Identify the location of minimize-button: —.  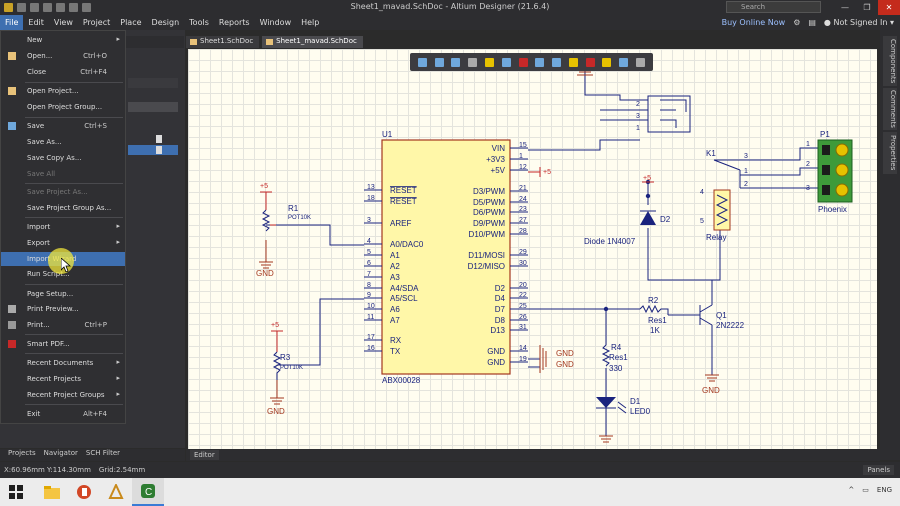
(845, 7).